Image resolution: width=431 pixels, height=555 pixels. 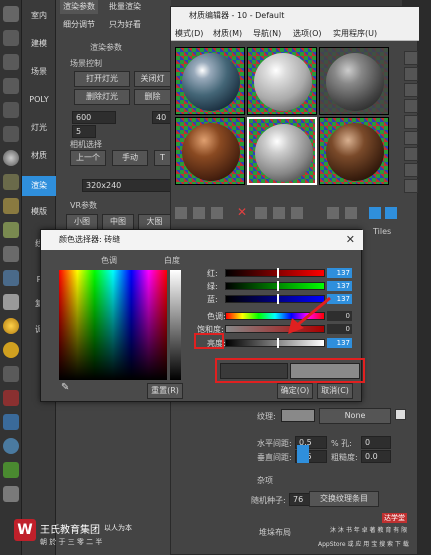 I want to click on nav-item-poly: POLY, so click(x=39, y=100).